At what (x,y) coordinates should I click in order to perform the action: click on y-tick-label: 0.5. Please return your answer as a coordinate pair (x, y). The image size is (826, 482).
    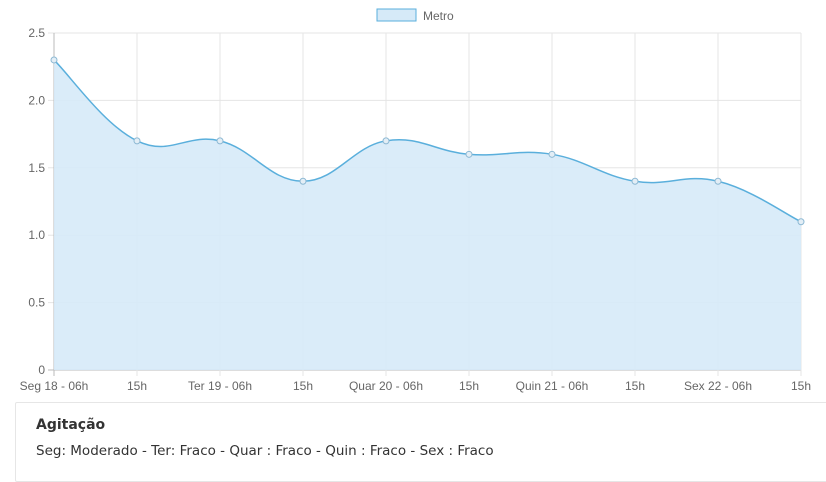
    Looking at the image, I should click on (36, 303).